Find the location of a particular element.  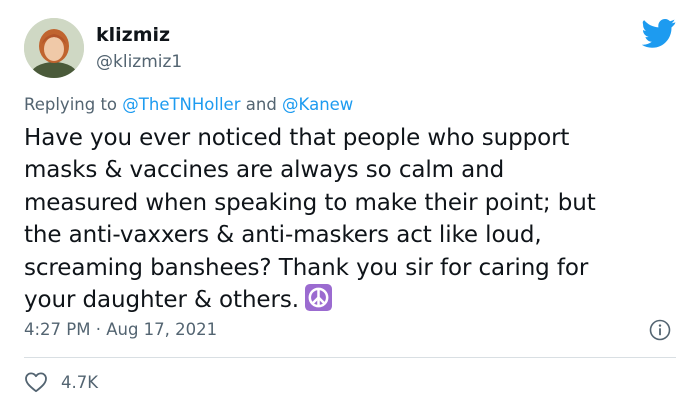

mention-link: @Kanew is located at coordinates (317, 104).